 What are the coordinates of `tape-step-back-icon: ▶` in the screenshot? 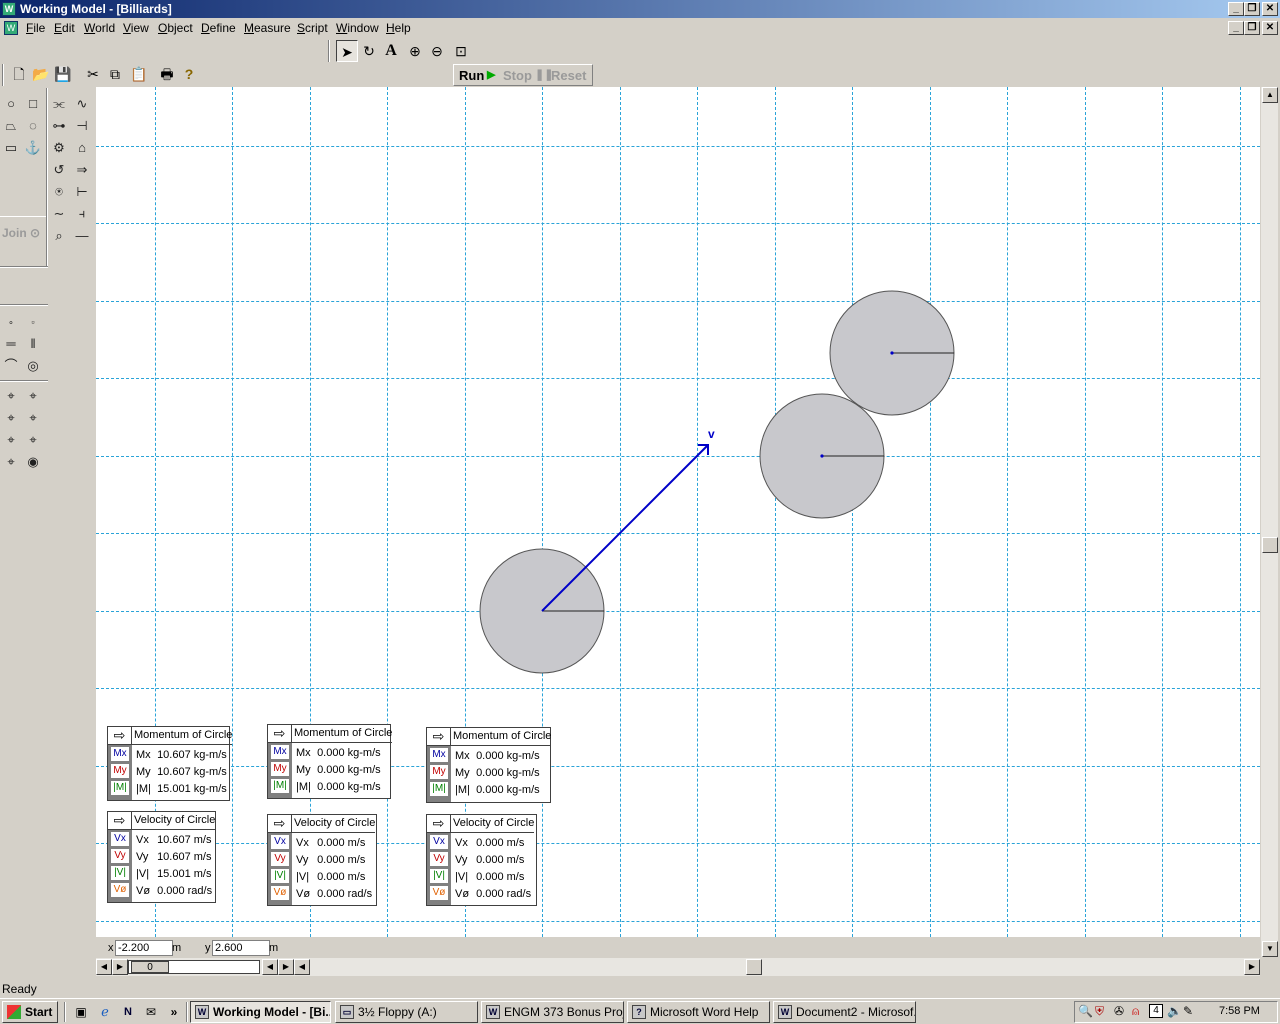 It's located at (120, 967).